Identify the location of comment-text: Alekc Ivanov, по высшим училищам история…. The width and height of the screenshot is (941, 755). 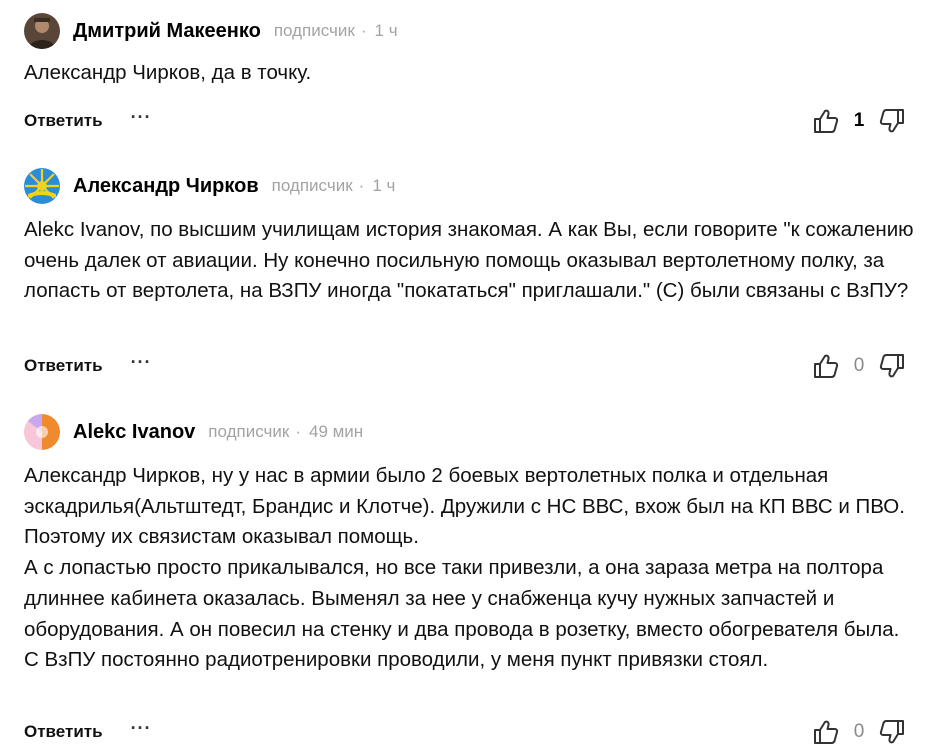
(471, 261).